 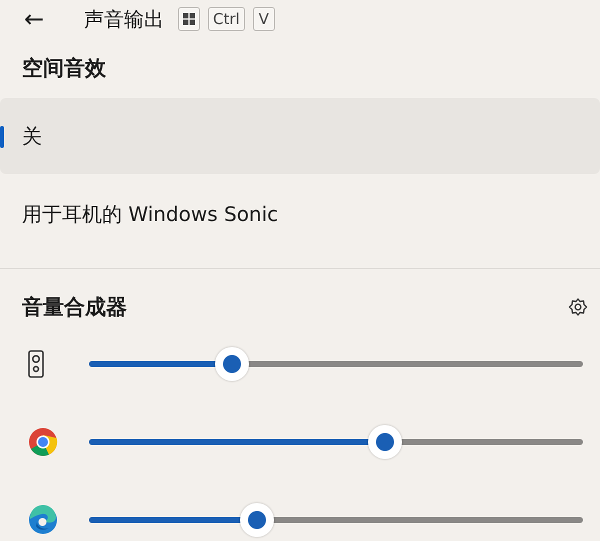 What do you see at coordinates (300, 136) in the screenshot?
I see `list-item: 关` at bounding box center [300, 136].